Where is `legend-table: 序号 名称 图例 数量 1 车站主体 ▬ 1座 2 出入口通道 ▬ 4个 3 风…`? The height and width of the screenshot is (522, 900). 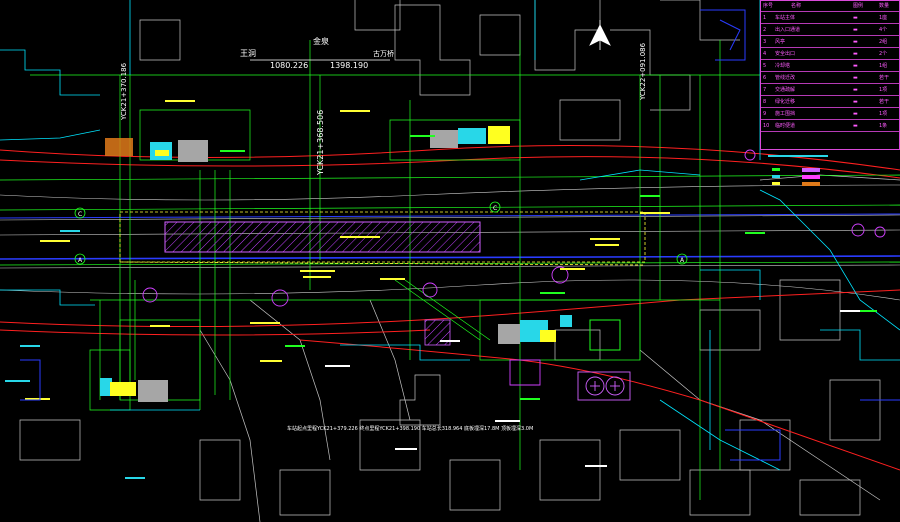
legend-table: 序号 名称 图例 数量 1 车站主体 ▬ 1座 2 出入口通道 ▬ 4个 3 风… is located at coordinates (830, 75).